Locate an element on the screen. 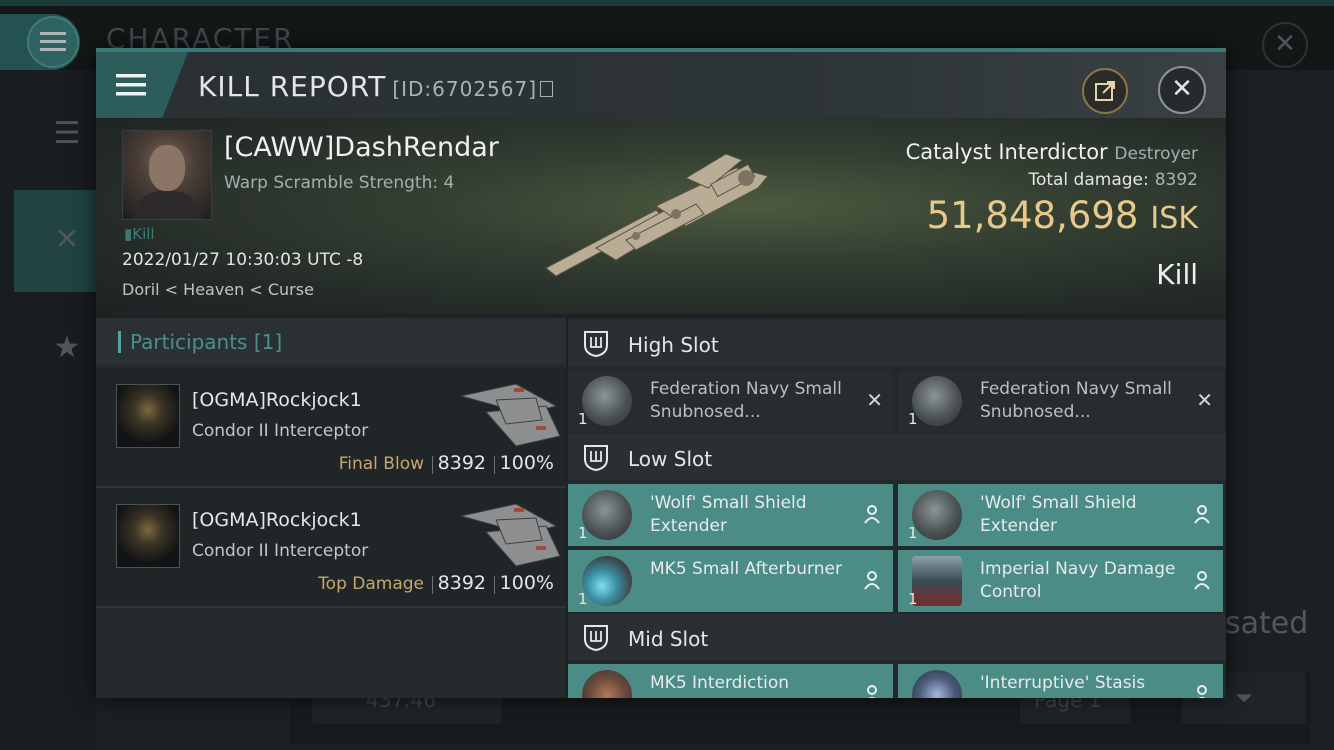 The image size is (1334, 750). victim-portrait is located at coordinates (167, 175).